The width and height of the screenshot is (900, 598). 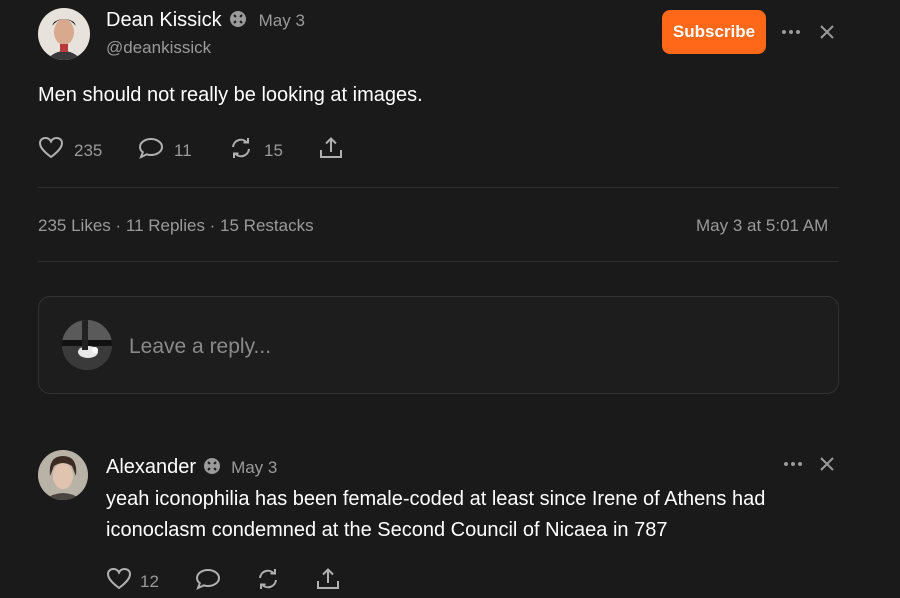 I want to click on commenter-name: Alexander, so click(x=151, y=467).